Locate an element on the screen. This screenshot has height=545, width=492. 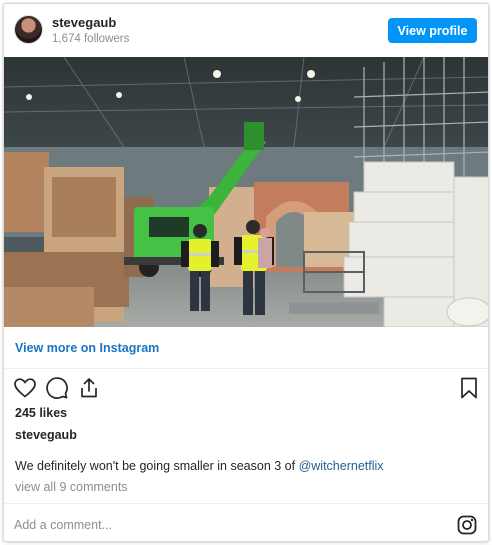
comment-row is located at coordinates (246, 522).